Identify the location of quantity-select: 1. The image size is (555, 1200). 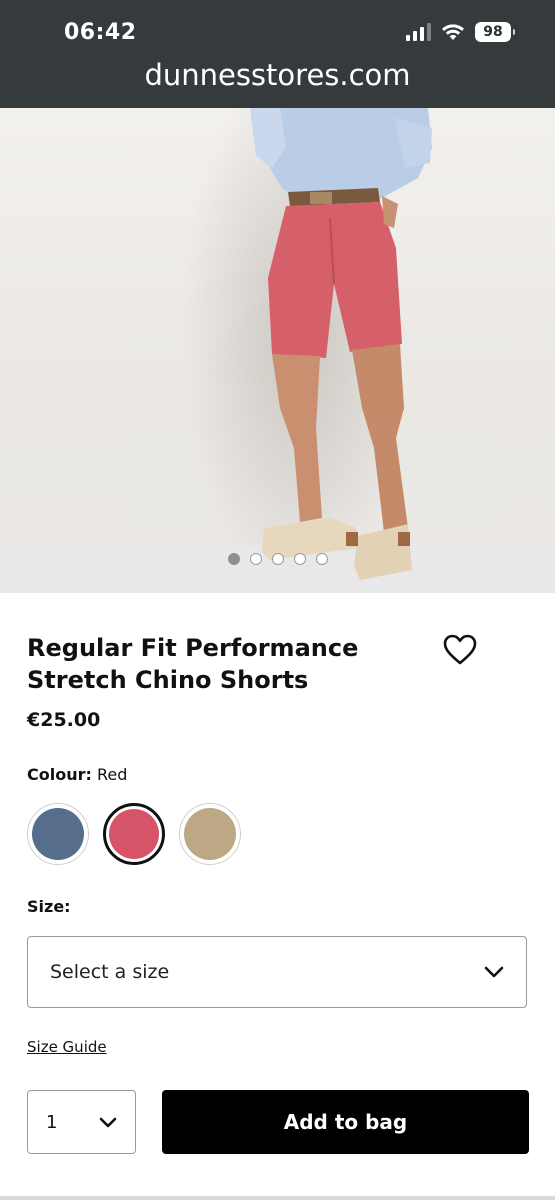
(81, 1122).